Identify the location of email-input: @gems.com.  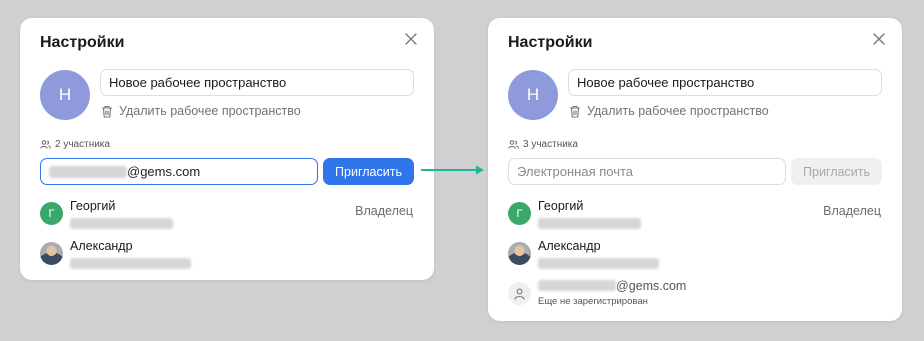
(179, 171).